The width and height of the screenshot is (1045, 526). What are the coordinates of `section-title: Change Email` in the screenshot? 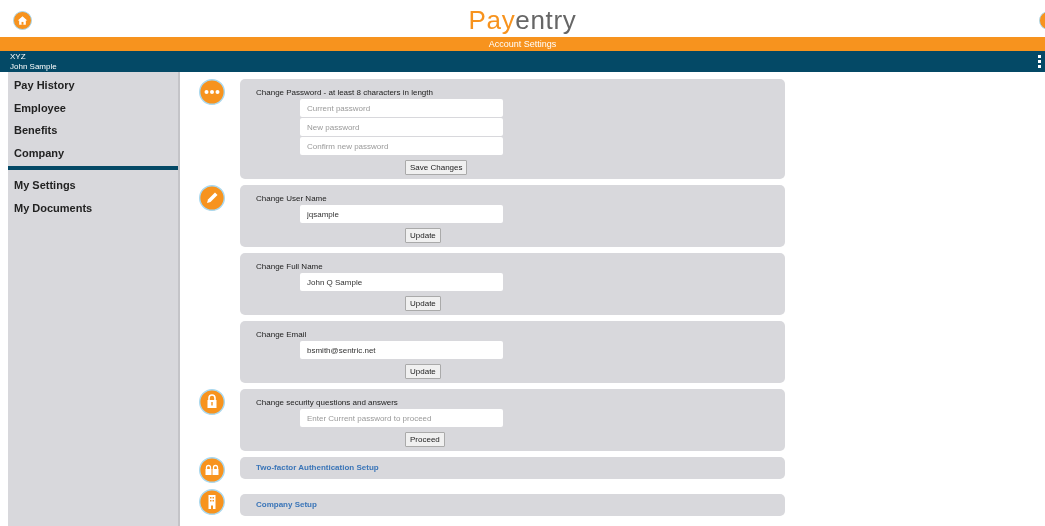 It's located at (281, 335).